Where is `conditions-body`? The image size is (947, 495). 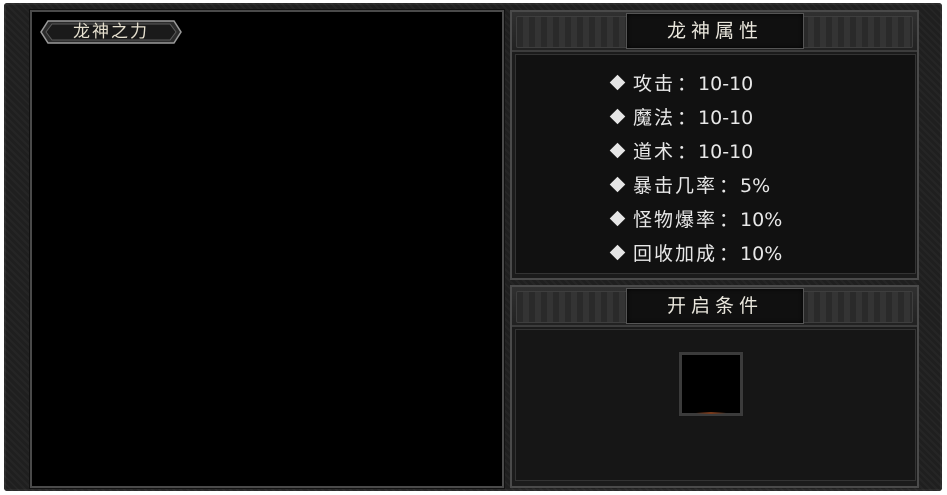 conditions-body is located at coordinates (715, 405).